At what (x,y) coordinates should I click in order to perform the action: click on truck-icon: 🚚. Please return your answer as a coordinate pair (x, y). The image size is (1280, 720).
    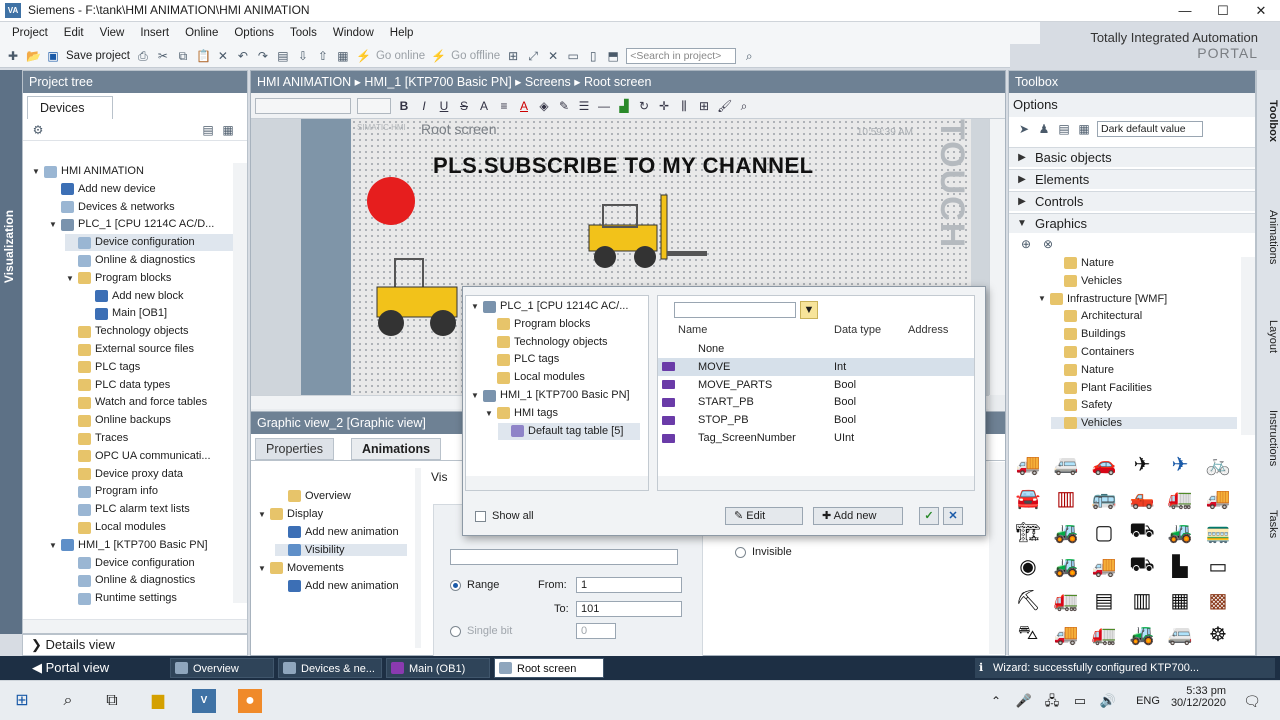
    Looking at the image, I should click on (1028, 464).